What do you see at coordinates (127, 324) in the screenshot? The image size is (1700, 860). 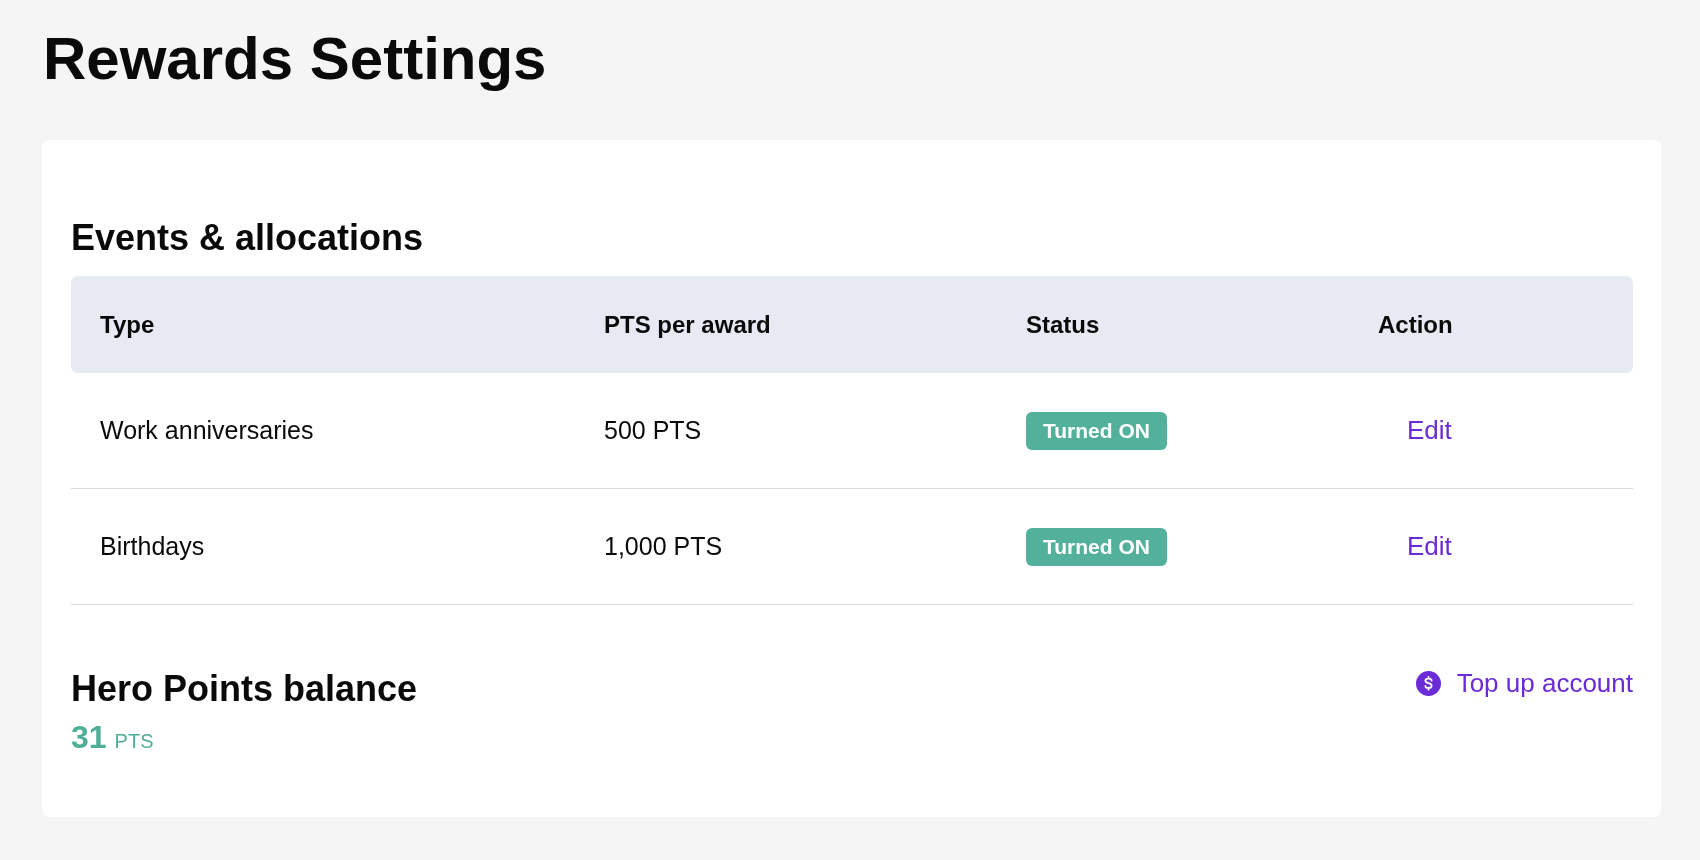 I see `column-header: Type` at bounding box center [127, 324].